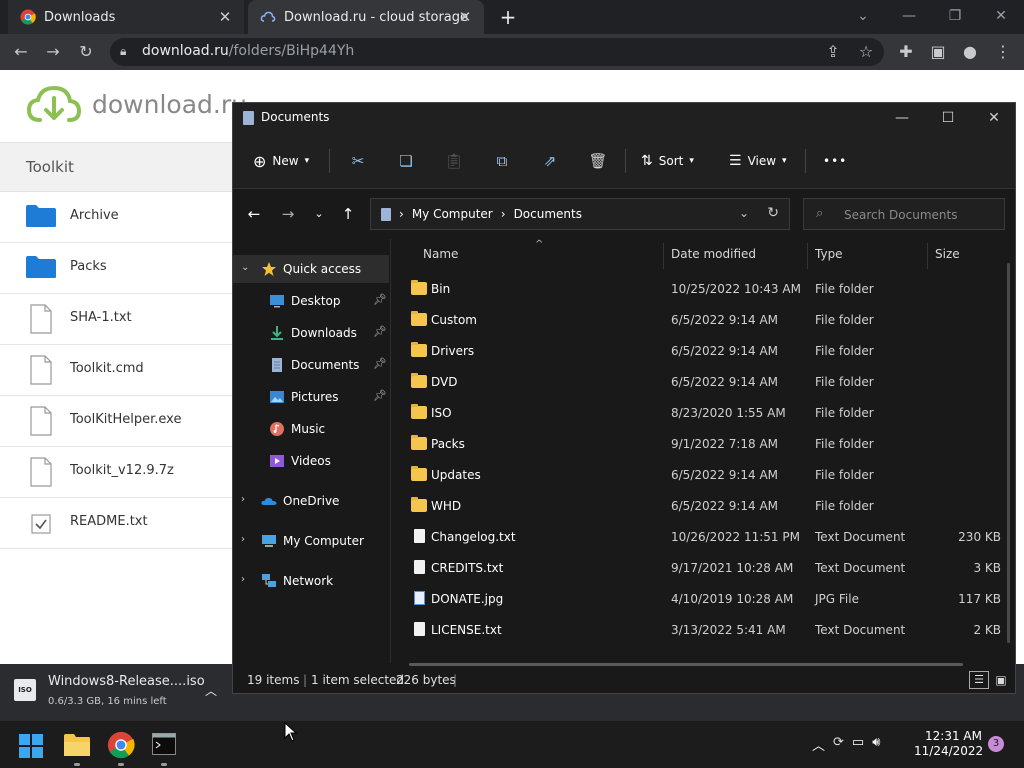  What do you see at coordinates (380, 299) in the screenshot?
I see `pin-icon: 📌︎` at bounding box center [380, 299].